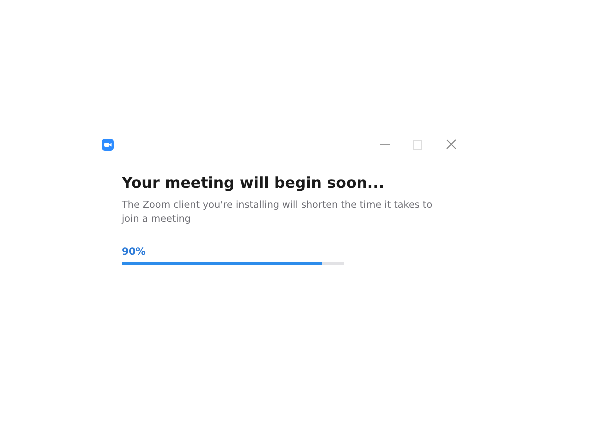  Describe the element at coordinates (417, 145) in the screenshot. I see `maximize-icon` at that location.